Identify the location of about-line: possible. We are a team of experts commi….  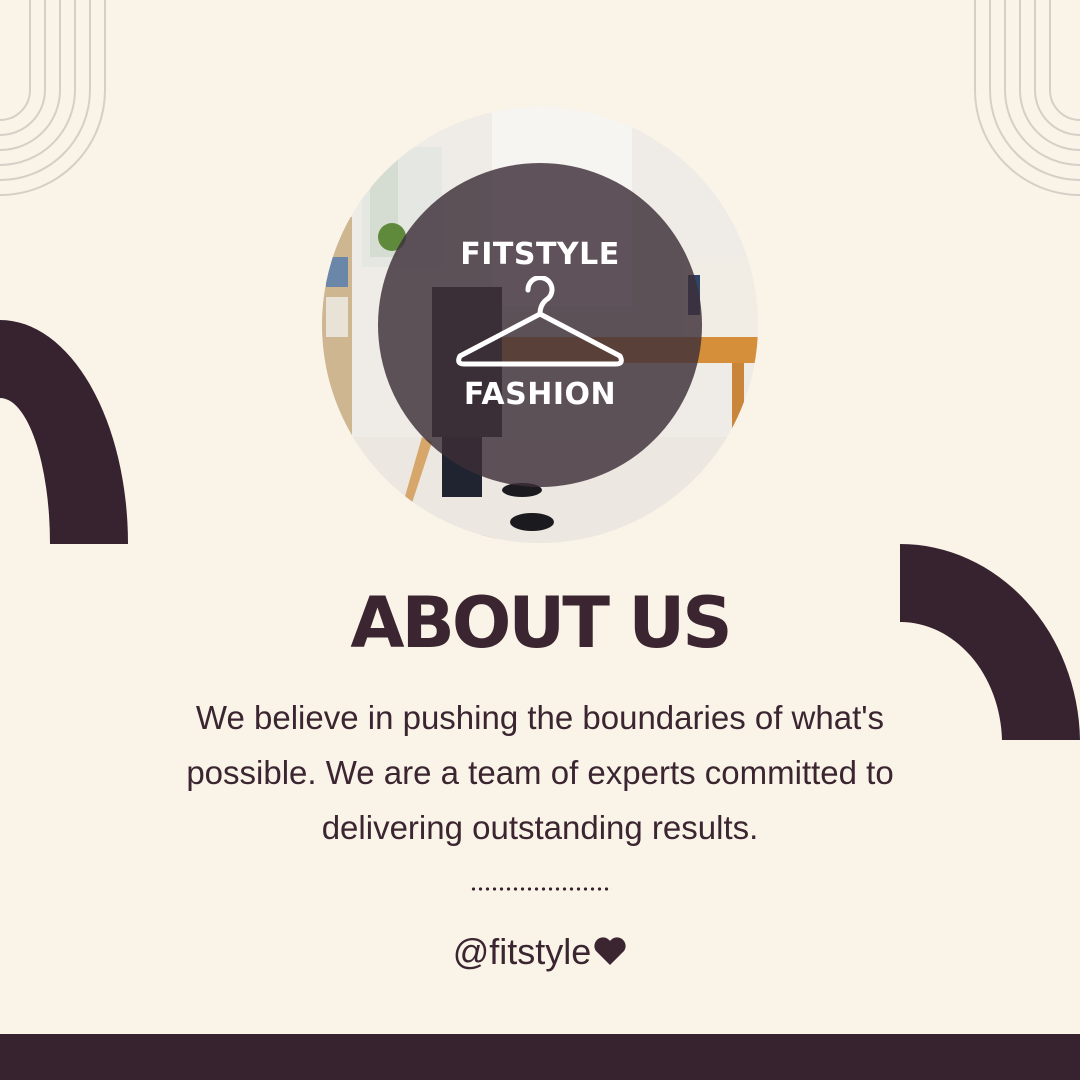
(540, 772).